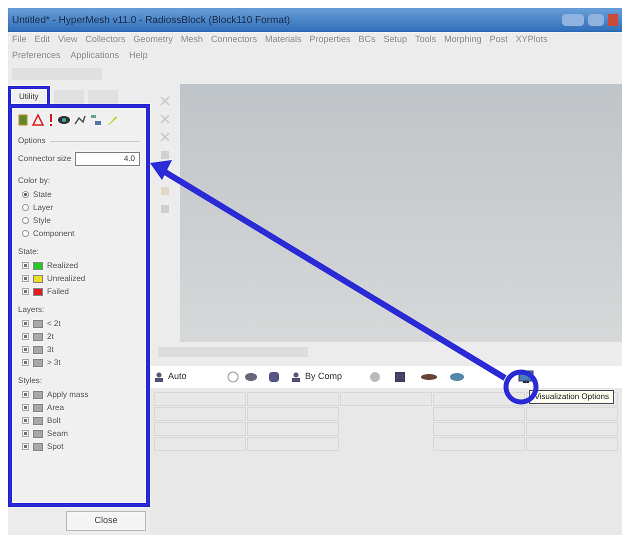  I want to click on option-label: Spot, so click(55, 446).